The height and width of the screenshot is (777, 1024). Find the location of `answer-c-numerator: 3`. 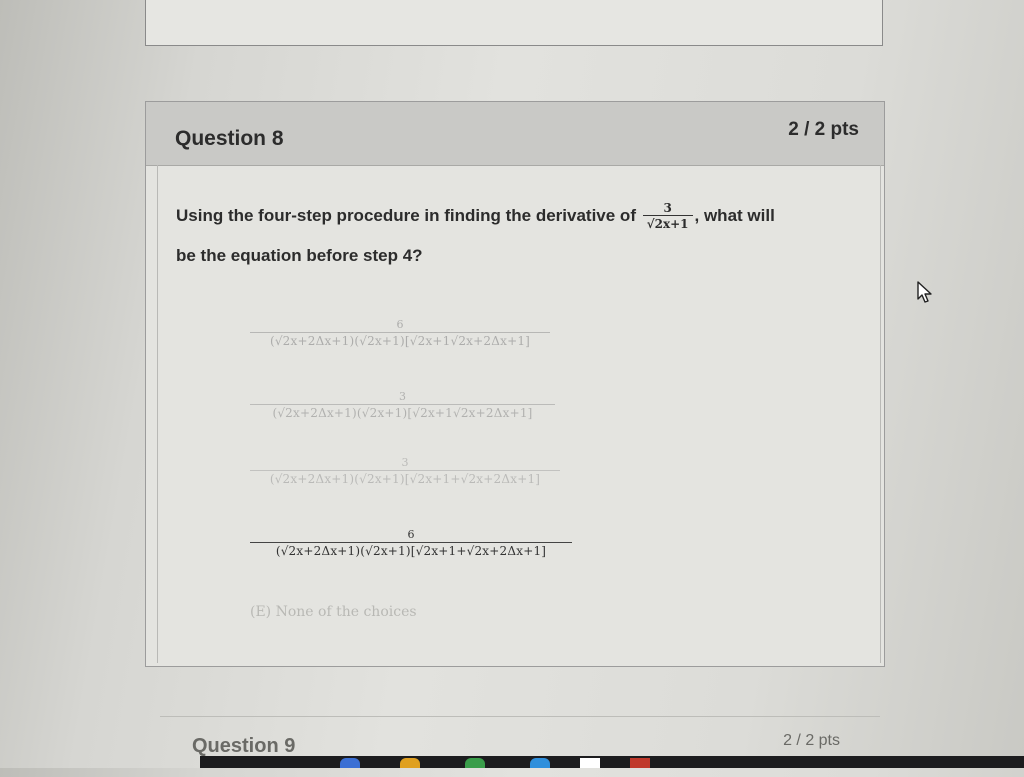

answer-c-numerator: 3 is located at coordinates (405, 462).